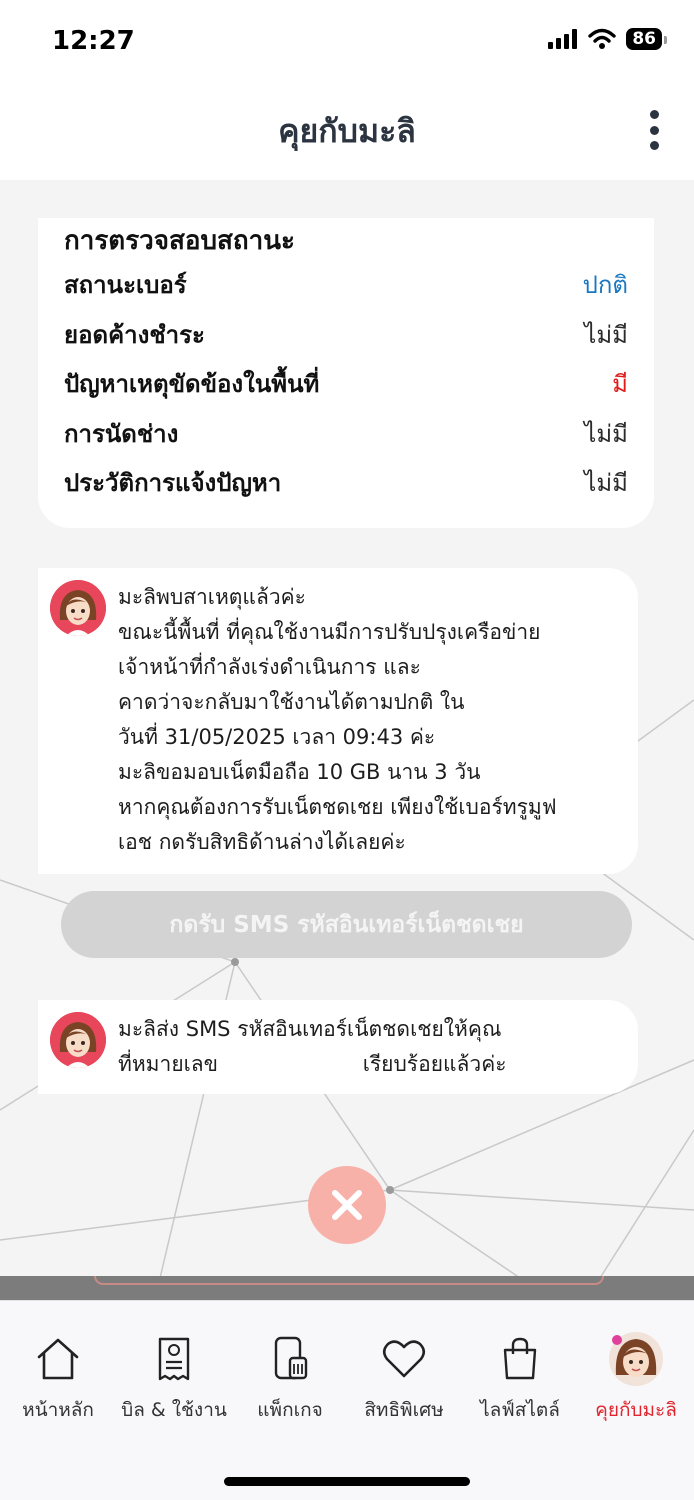 This screenshot has width=694, height=1500. I want to click on status-bar: 12:27 86, so click(347, 40).